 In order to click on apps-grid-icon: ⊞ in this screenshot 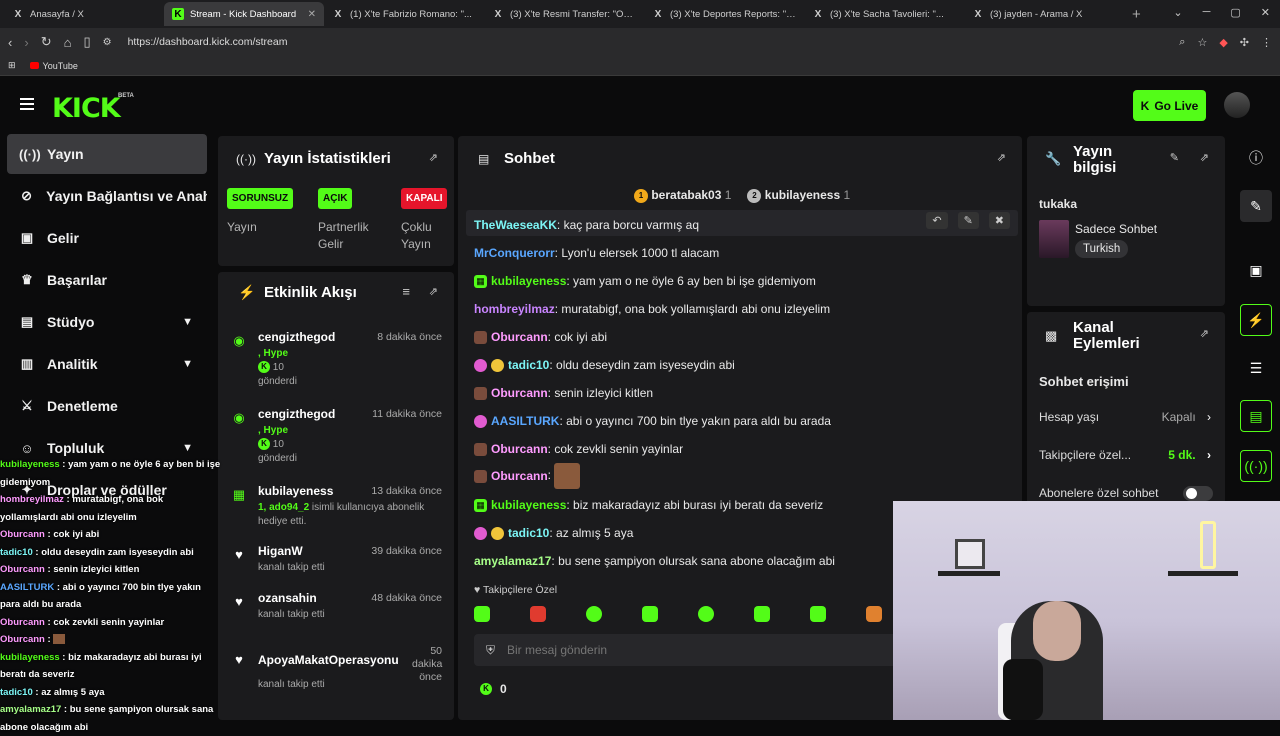, I will do `click(12, 65)`.